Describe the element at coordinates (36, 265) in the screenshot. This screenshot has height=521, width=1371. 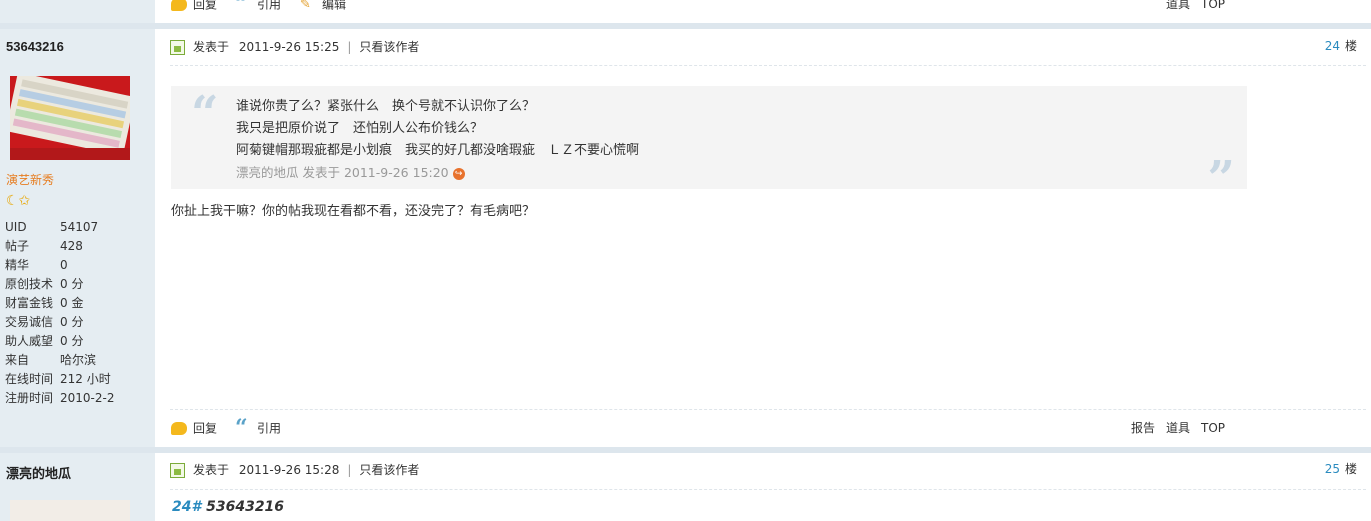
I see `stat-digest: 精华 0` at that location.